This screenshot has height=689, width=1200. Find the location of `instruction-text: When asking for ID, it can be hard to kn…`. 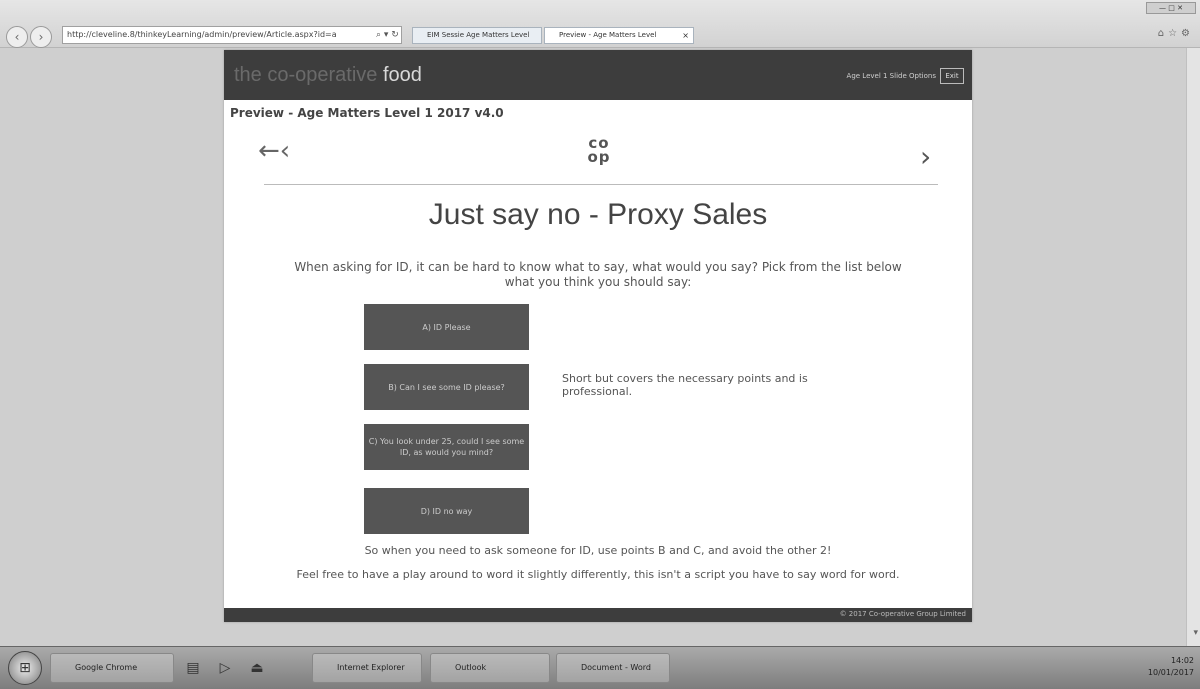

instruction-text: When asking for ID, it can be hard to kn… is located at coordinates (598, 274).